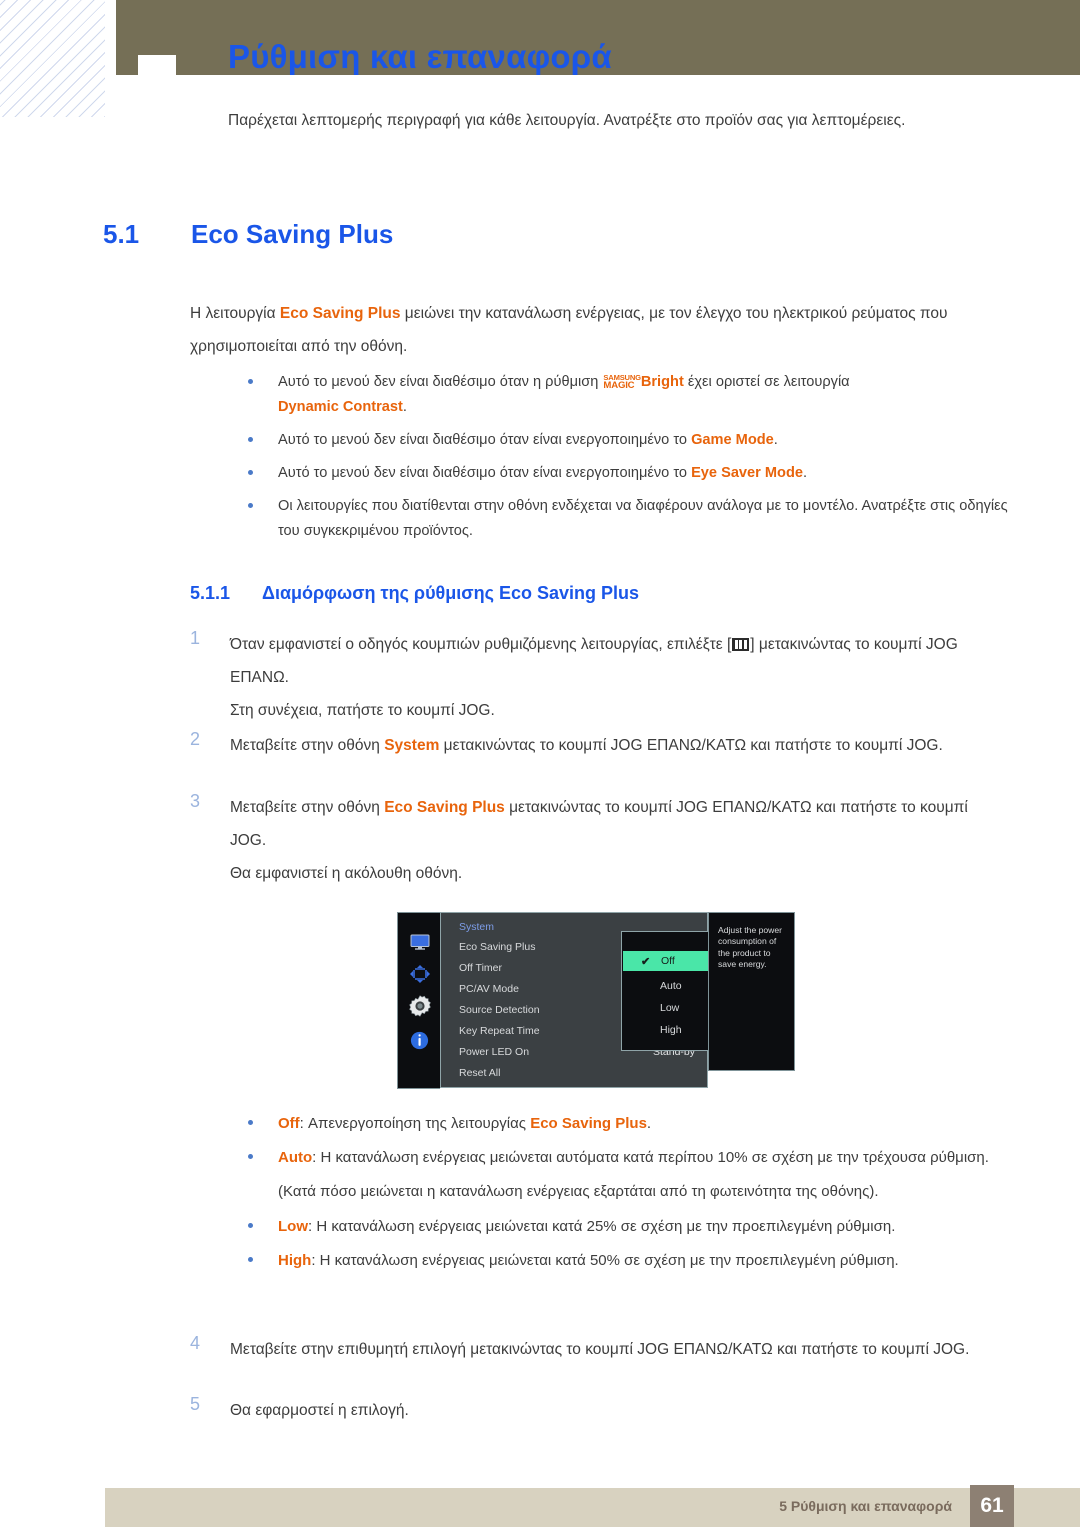  Describe the element at coordinates (419, 1006) in the screenshot. I see `gear-icon` at that location.